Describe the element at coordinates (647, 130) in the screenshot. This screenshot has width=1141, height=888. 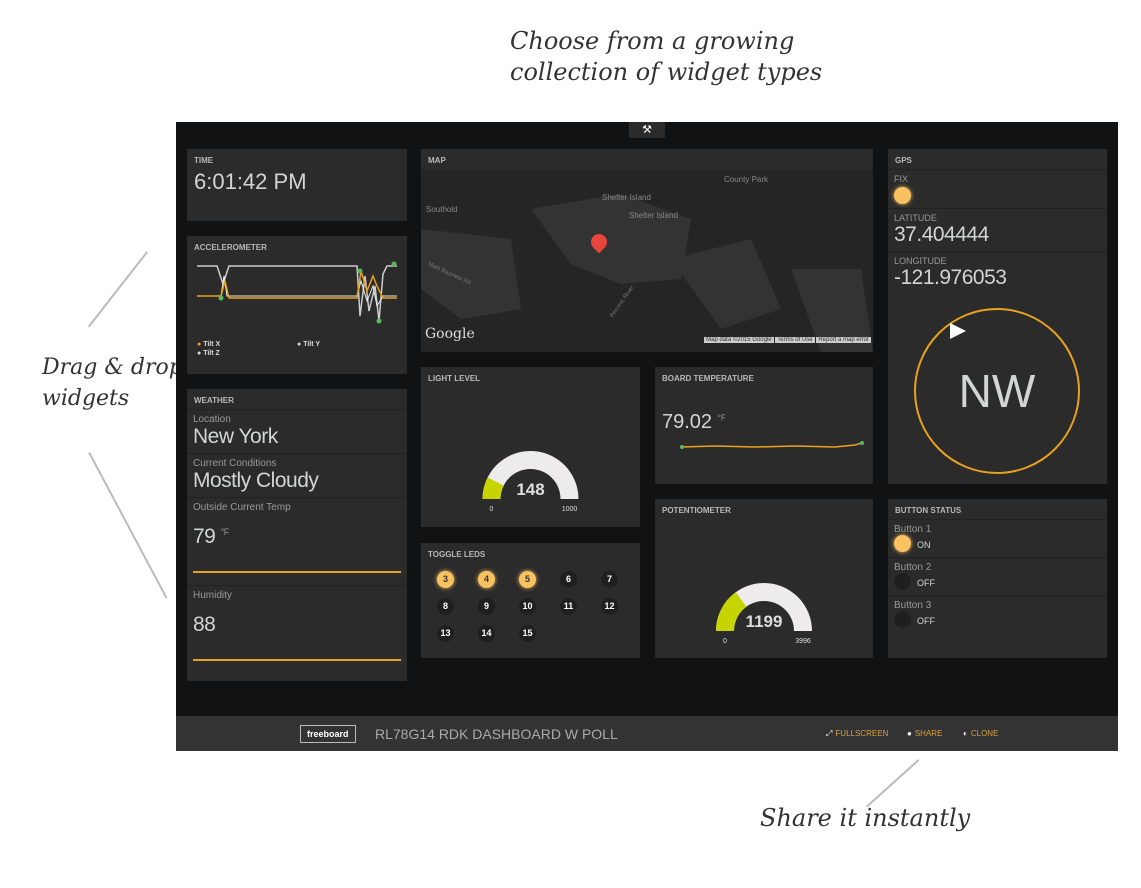
I see `wrench-icon: ⚒` at that location.